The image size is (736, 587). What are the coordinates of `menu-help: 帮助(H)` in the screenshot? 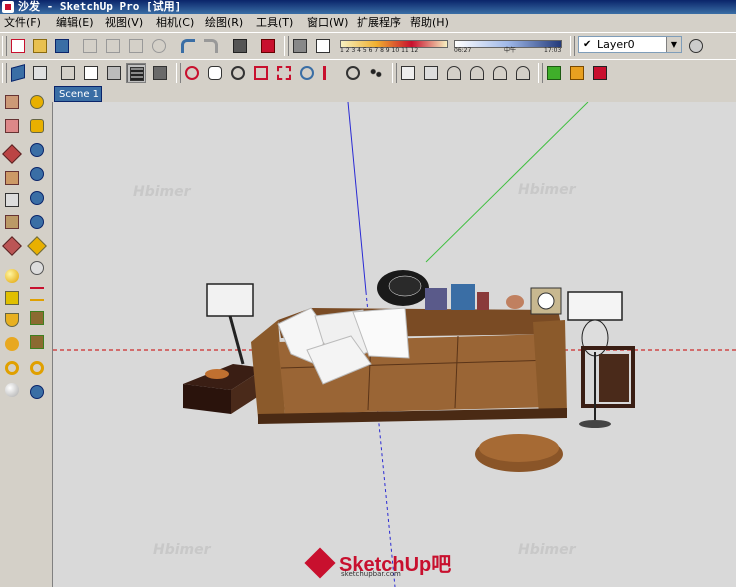 It's located at (429, 23).